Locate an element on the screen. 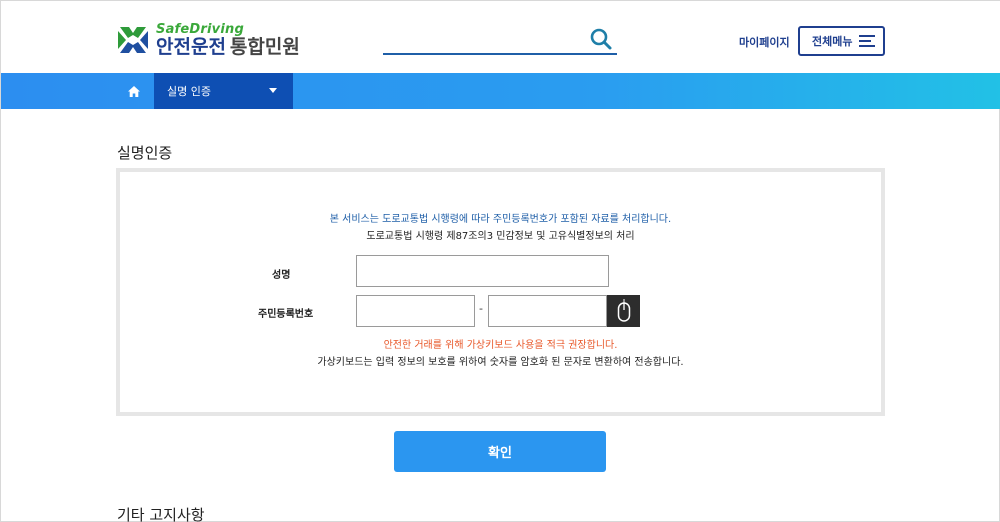  caret-down-icon is located at coordinates (273, 90).